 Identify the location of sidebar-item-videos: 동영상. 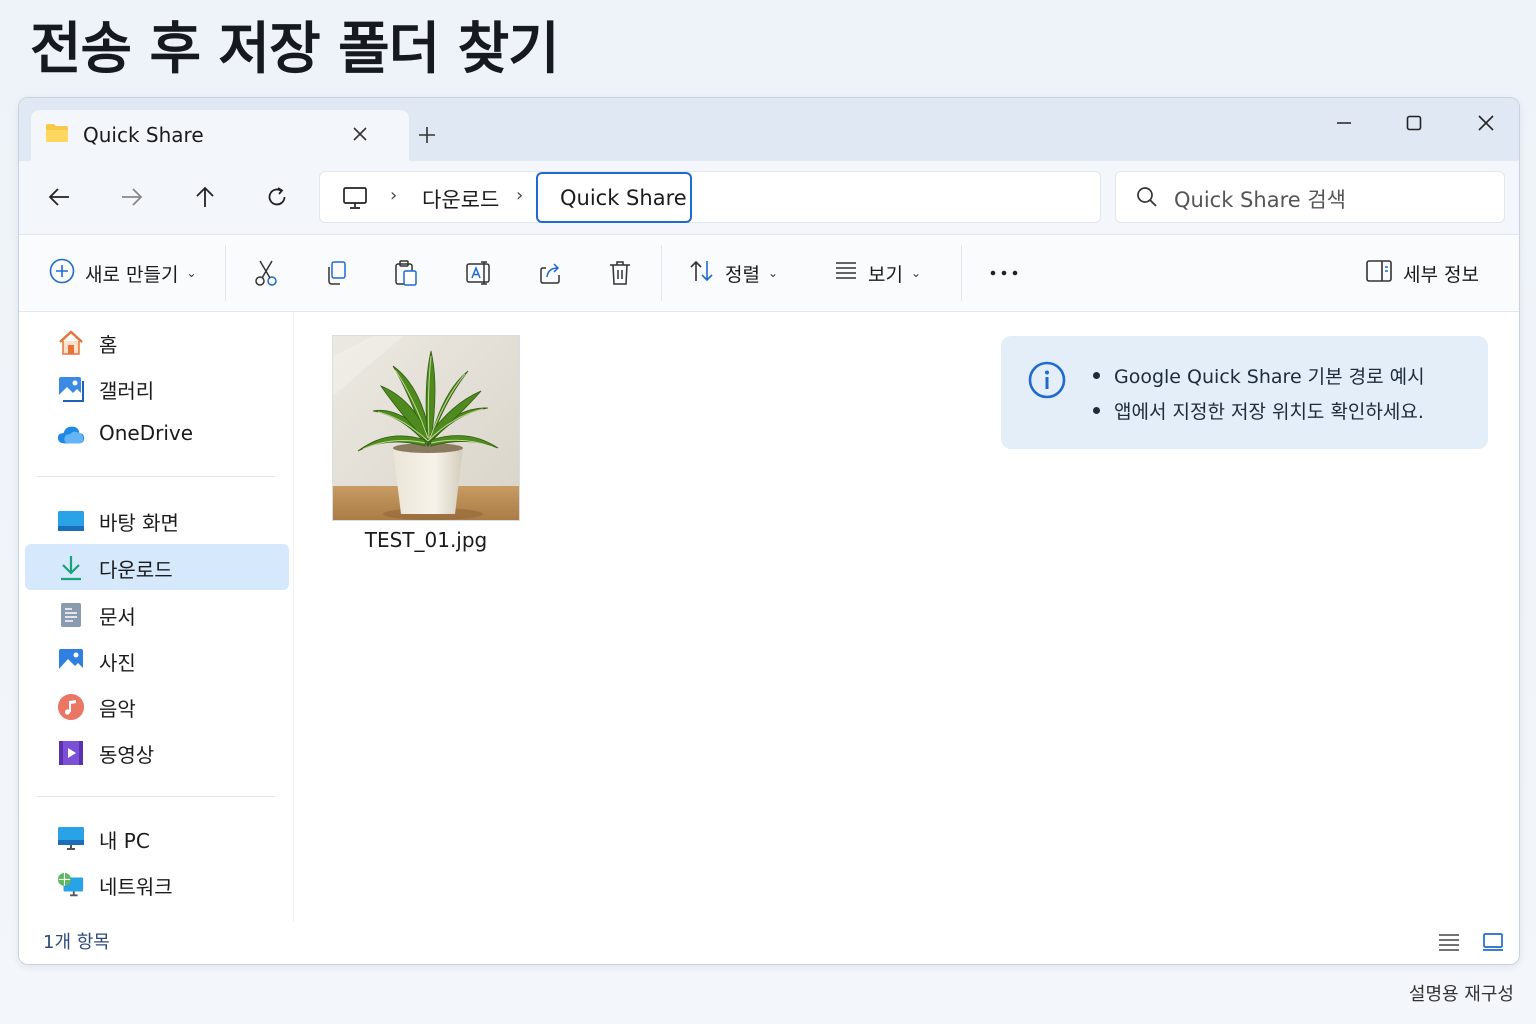
(157, 752).